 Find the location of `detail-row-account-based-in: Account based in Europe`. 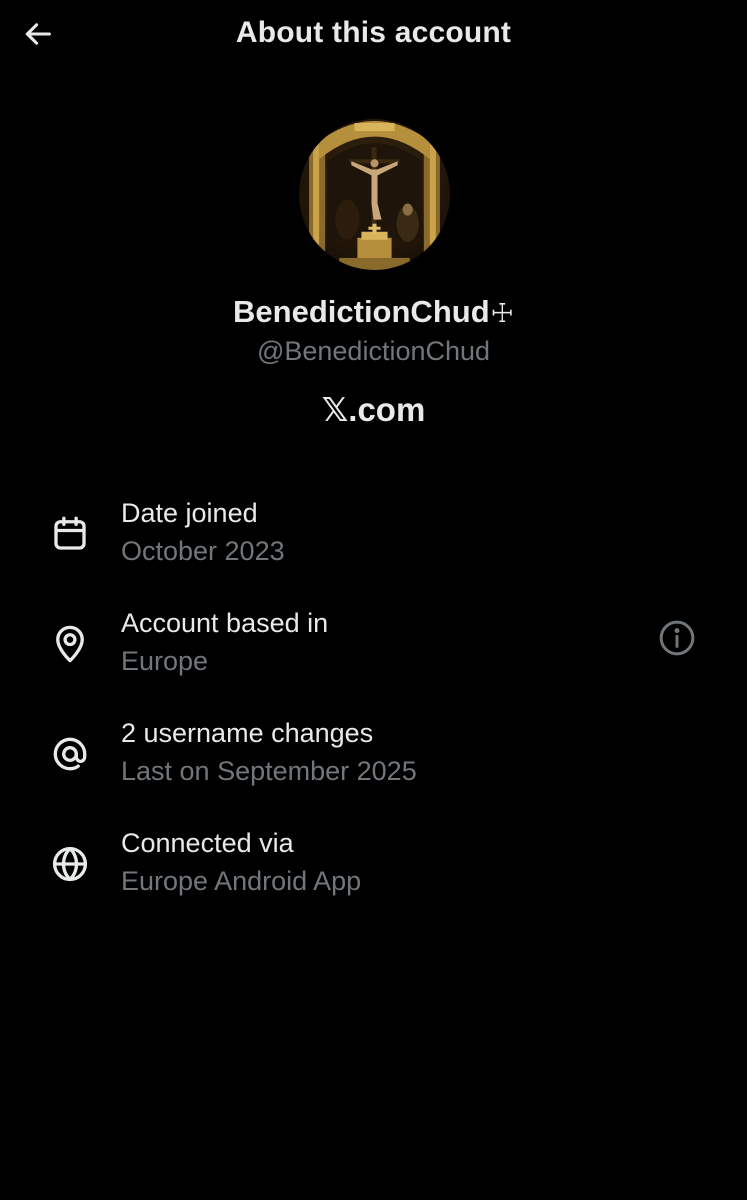

detail-row-account-based-in: Account based in Europe is located at coordinates (373, 653).